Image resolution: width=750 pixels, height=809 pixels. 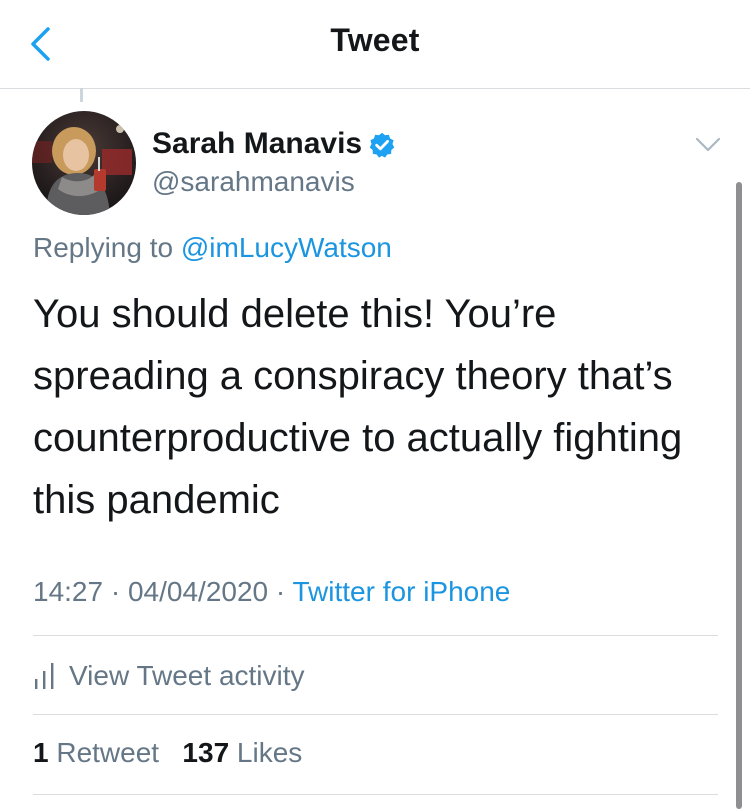 What do you see at coordinates (206, 752) in the screenshot?
I see `likes-count: 137` at bounding box center [206, 752].